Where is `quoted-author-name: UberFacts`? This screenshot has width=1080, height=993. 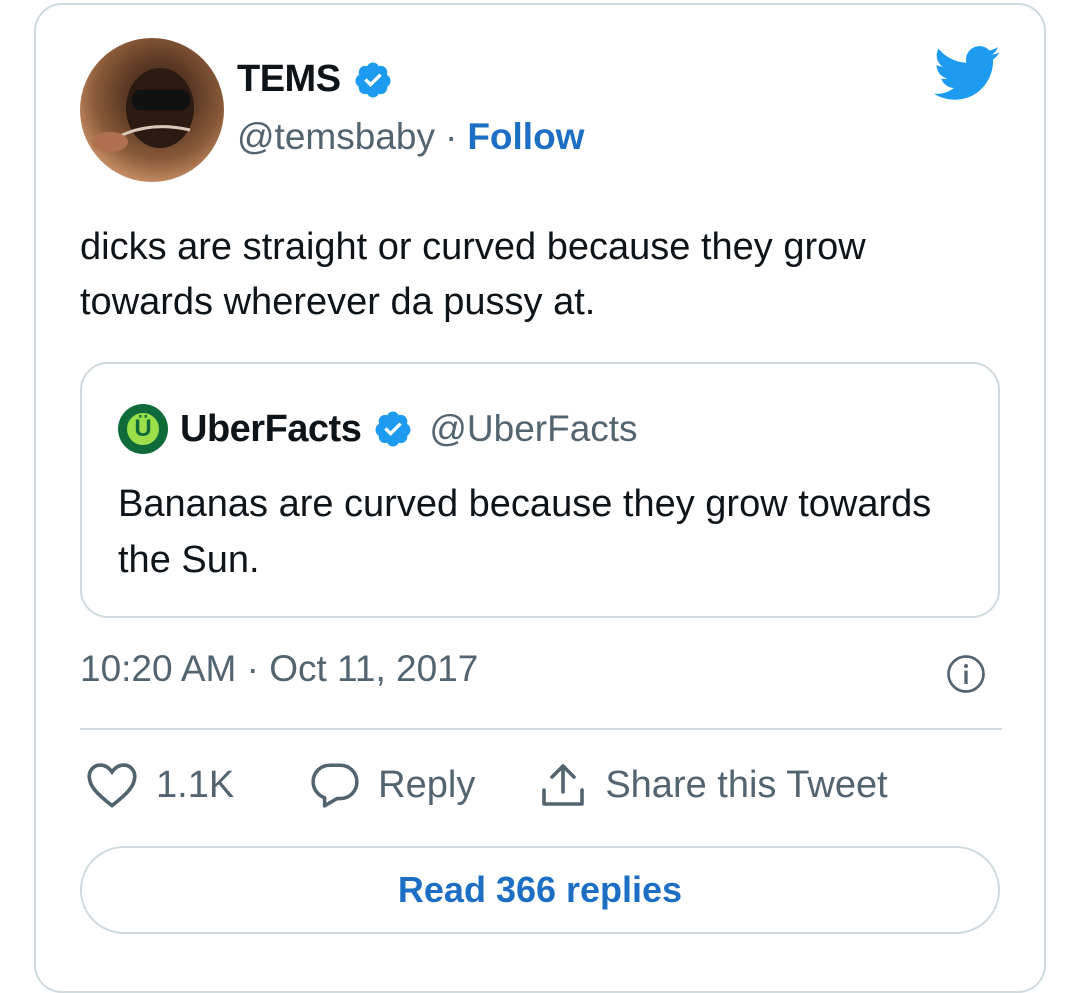 quoted-author-name: UberFacts is located at coordinates (271, 429).